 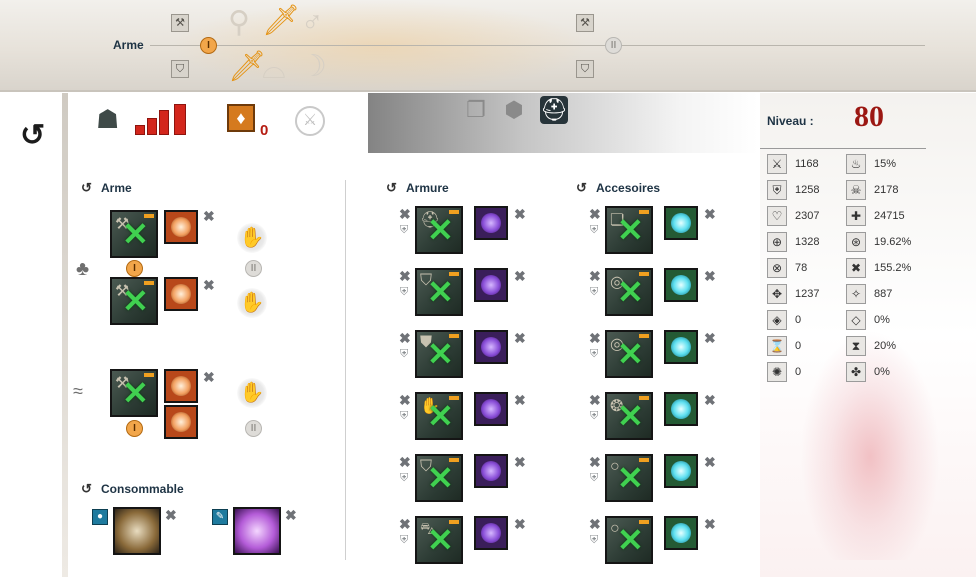 What do you see at coordinates (681, 285) in the screenshot?
I see `accessory-1-jewel` at bounding box center [681, 285].